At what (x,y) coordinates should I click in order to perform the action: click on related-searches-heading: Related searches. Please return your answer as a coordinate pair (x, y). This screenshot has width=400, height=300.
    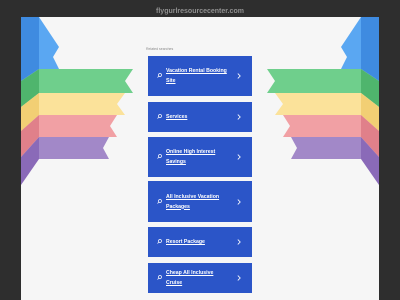
    Looking at the image, I should click on (160, 49).